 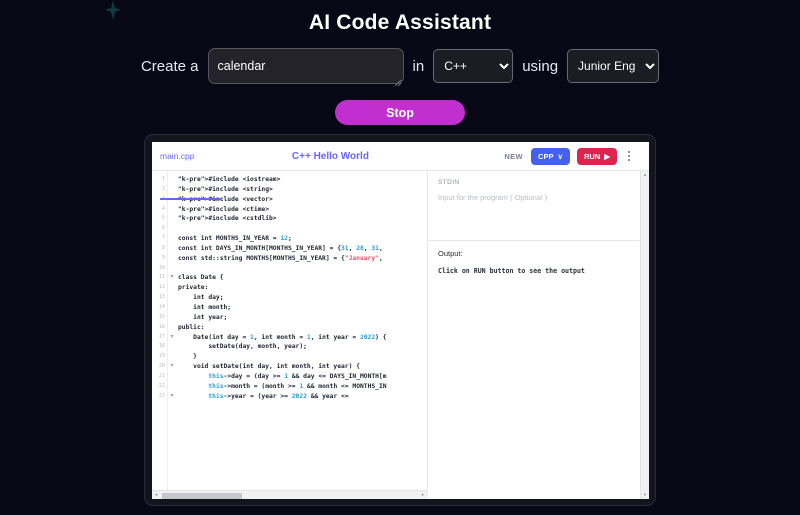 I want to click on line-number: 5, so click(x=163, y=218).